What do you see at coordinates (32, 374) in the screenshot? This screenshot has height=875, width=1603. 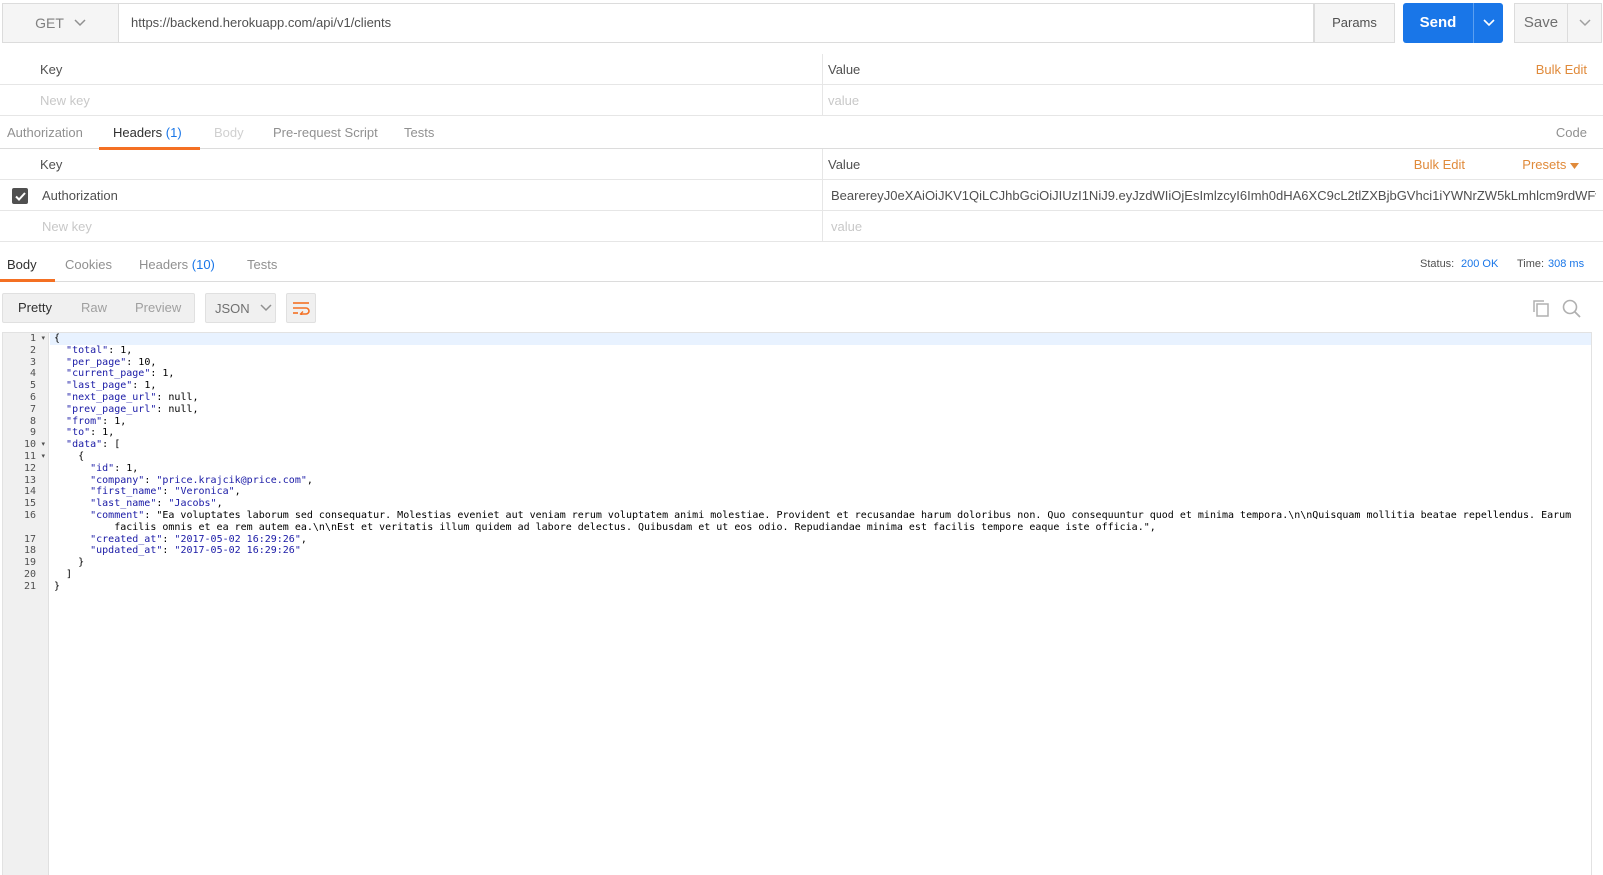 I see `line-number: 4` at bounding box center [32, 374].